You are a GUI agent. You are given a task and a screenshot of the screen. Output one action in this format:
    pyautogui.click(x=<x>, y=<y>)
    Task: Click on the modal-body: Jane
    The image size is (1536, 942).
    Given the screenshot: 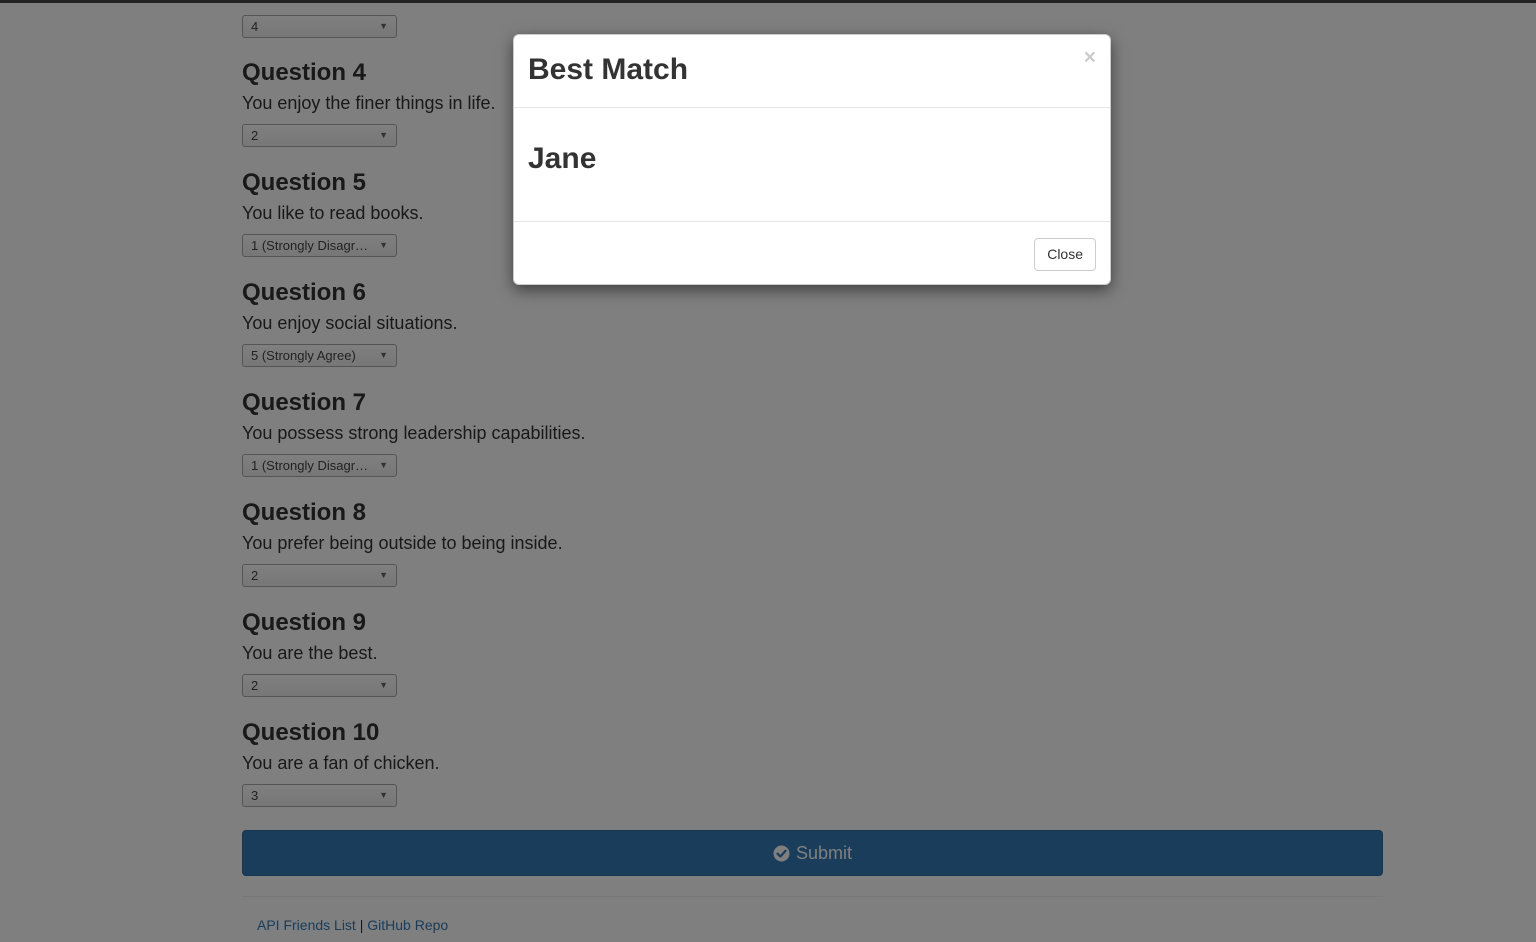 What is the action you would take?
    pyautogui.click(x=812, y=165)
    